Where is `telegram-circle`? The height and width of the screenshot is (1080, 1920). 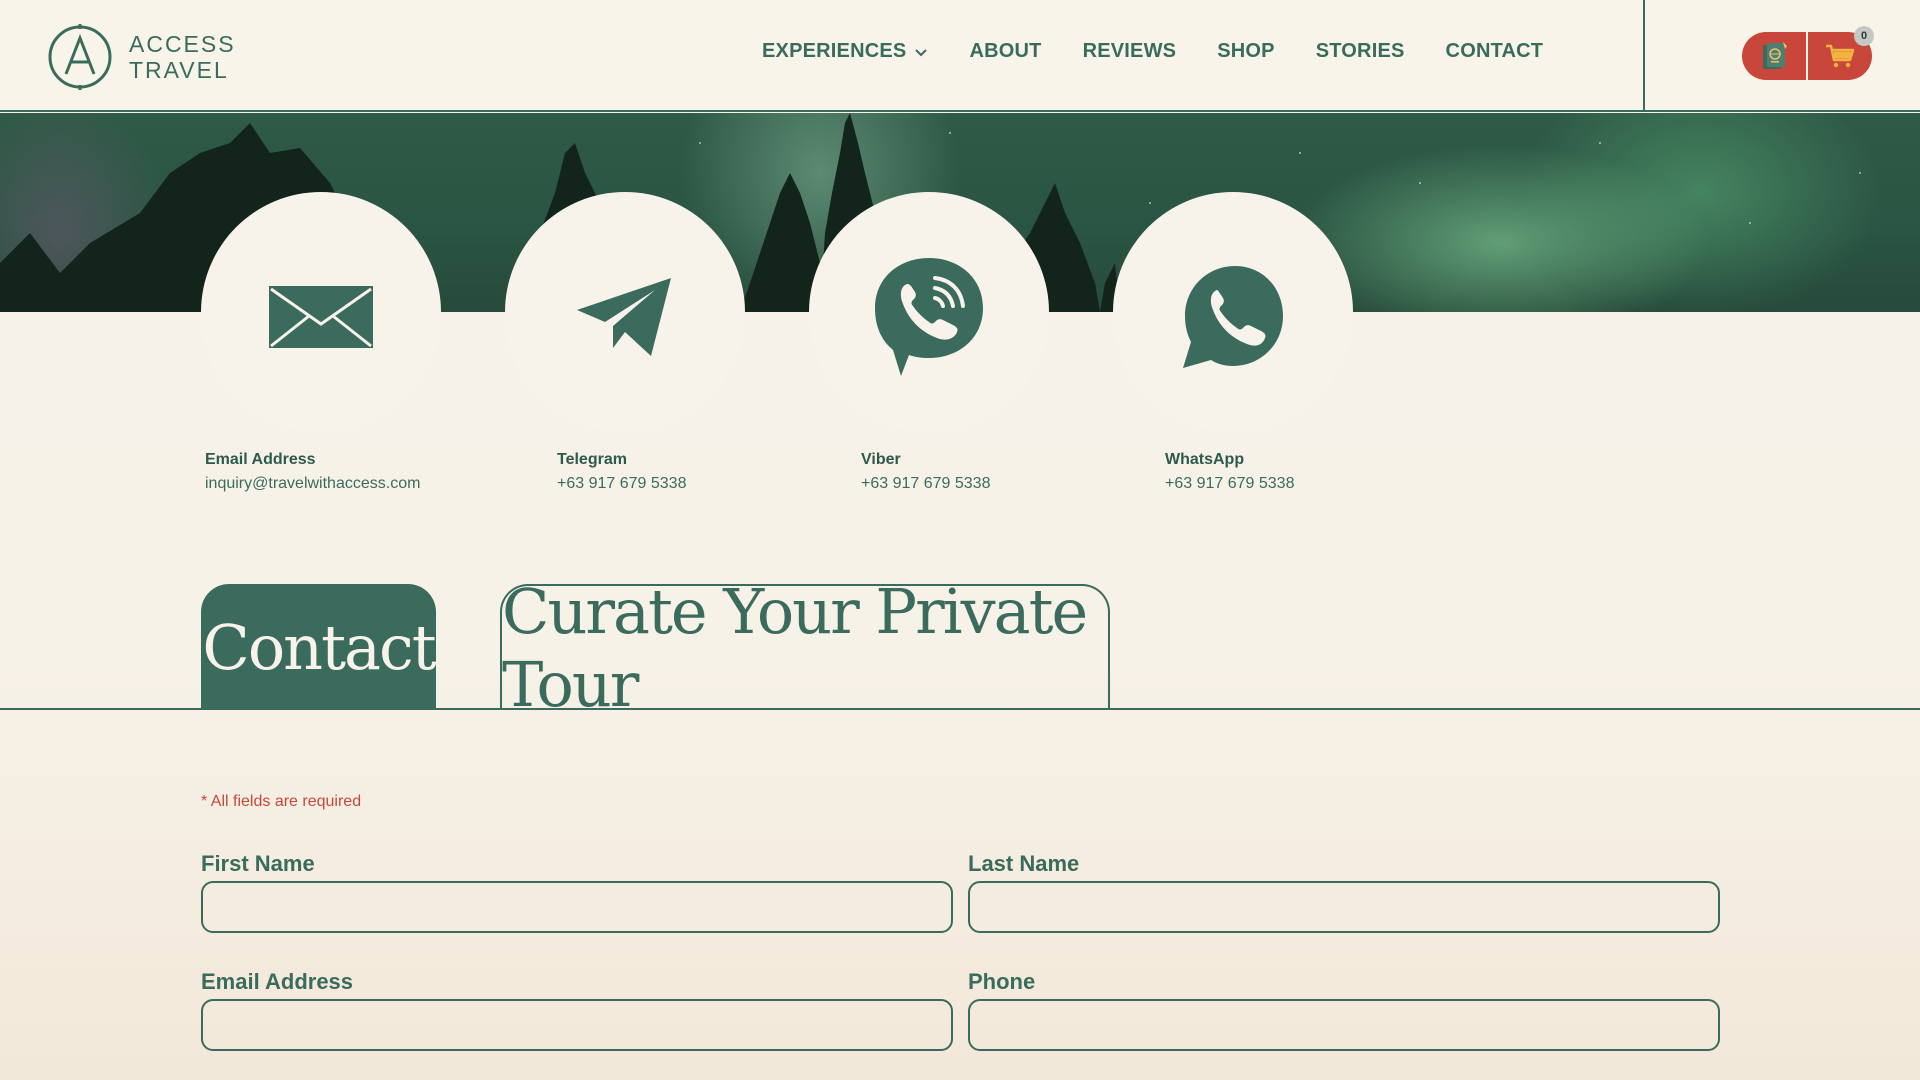 telegram-circle is located at coordinates (625, 312).